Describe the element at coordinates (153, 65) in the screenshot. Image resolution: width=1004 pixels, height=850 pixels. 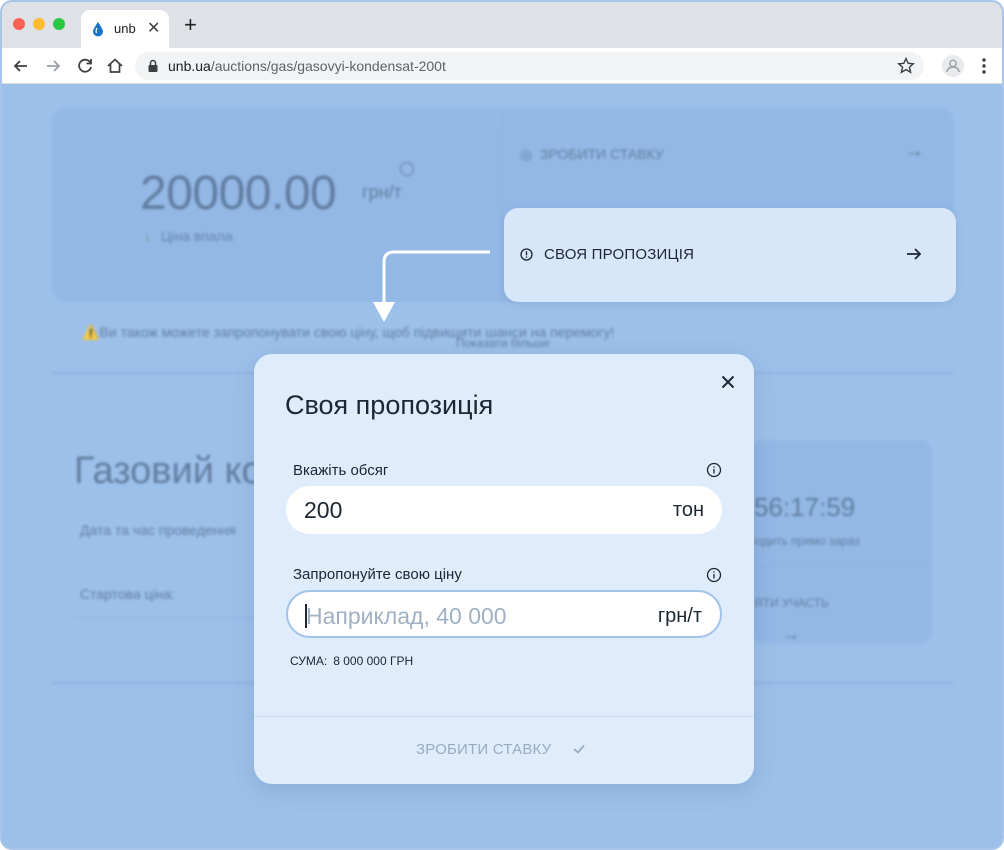
I see `lock-icon` at that location.